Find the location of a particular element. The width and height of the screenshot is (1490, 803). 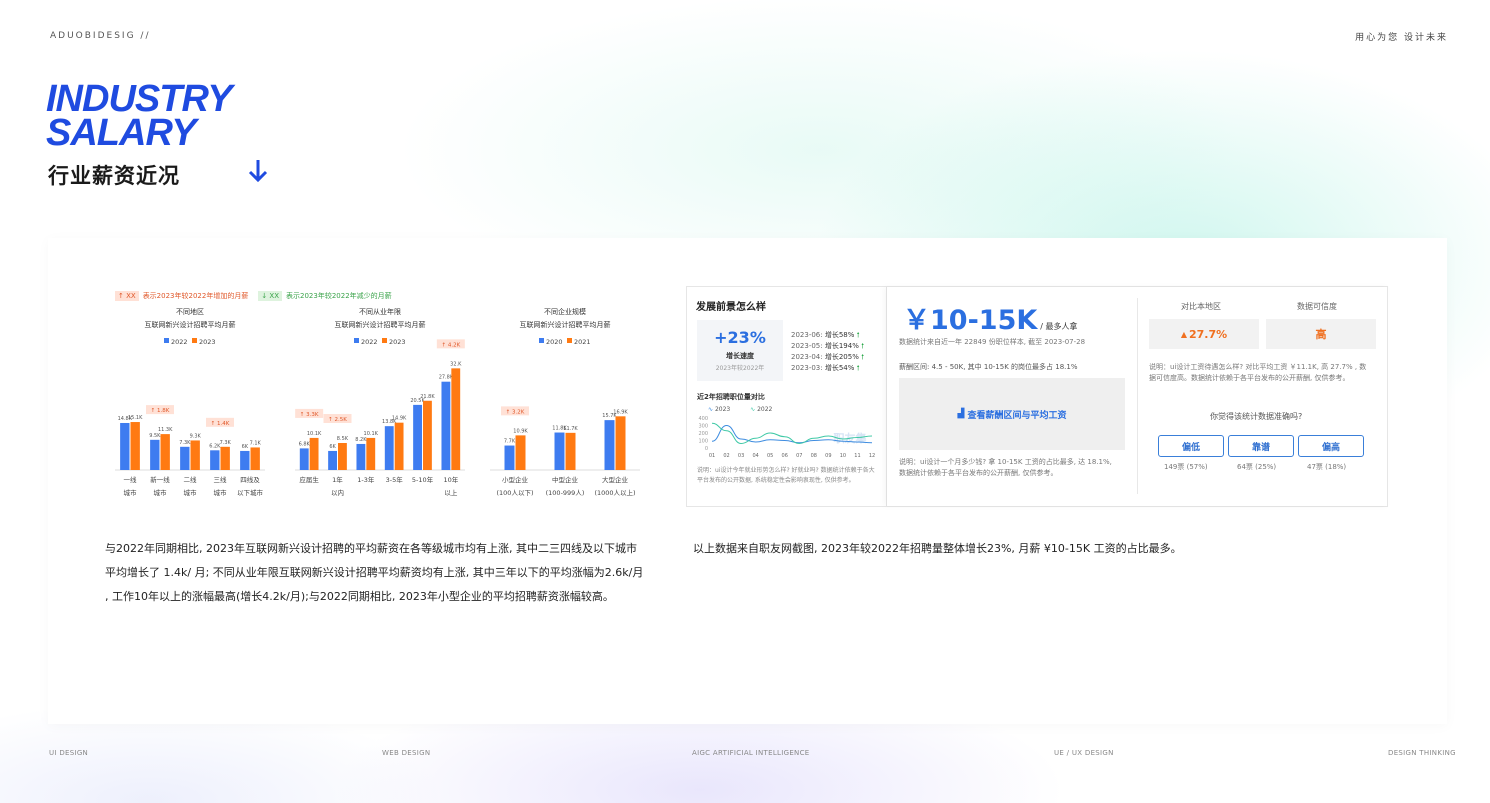

up-arrow-icon: ▲ is located at coordinates (1183, 334).